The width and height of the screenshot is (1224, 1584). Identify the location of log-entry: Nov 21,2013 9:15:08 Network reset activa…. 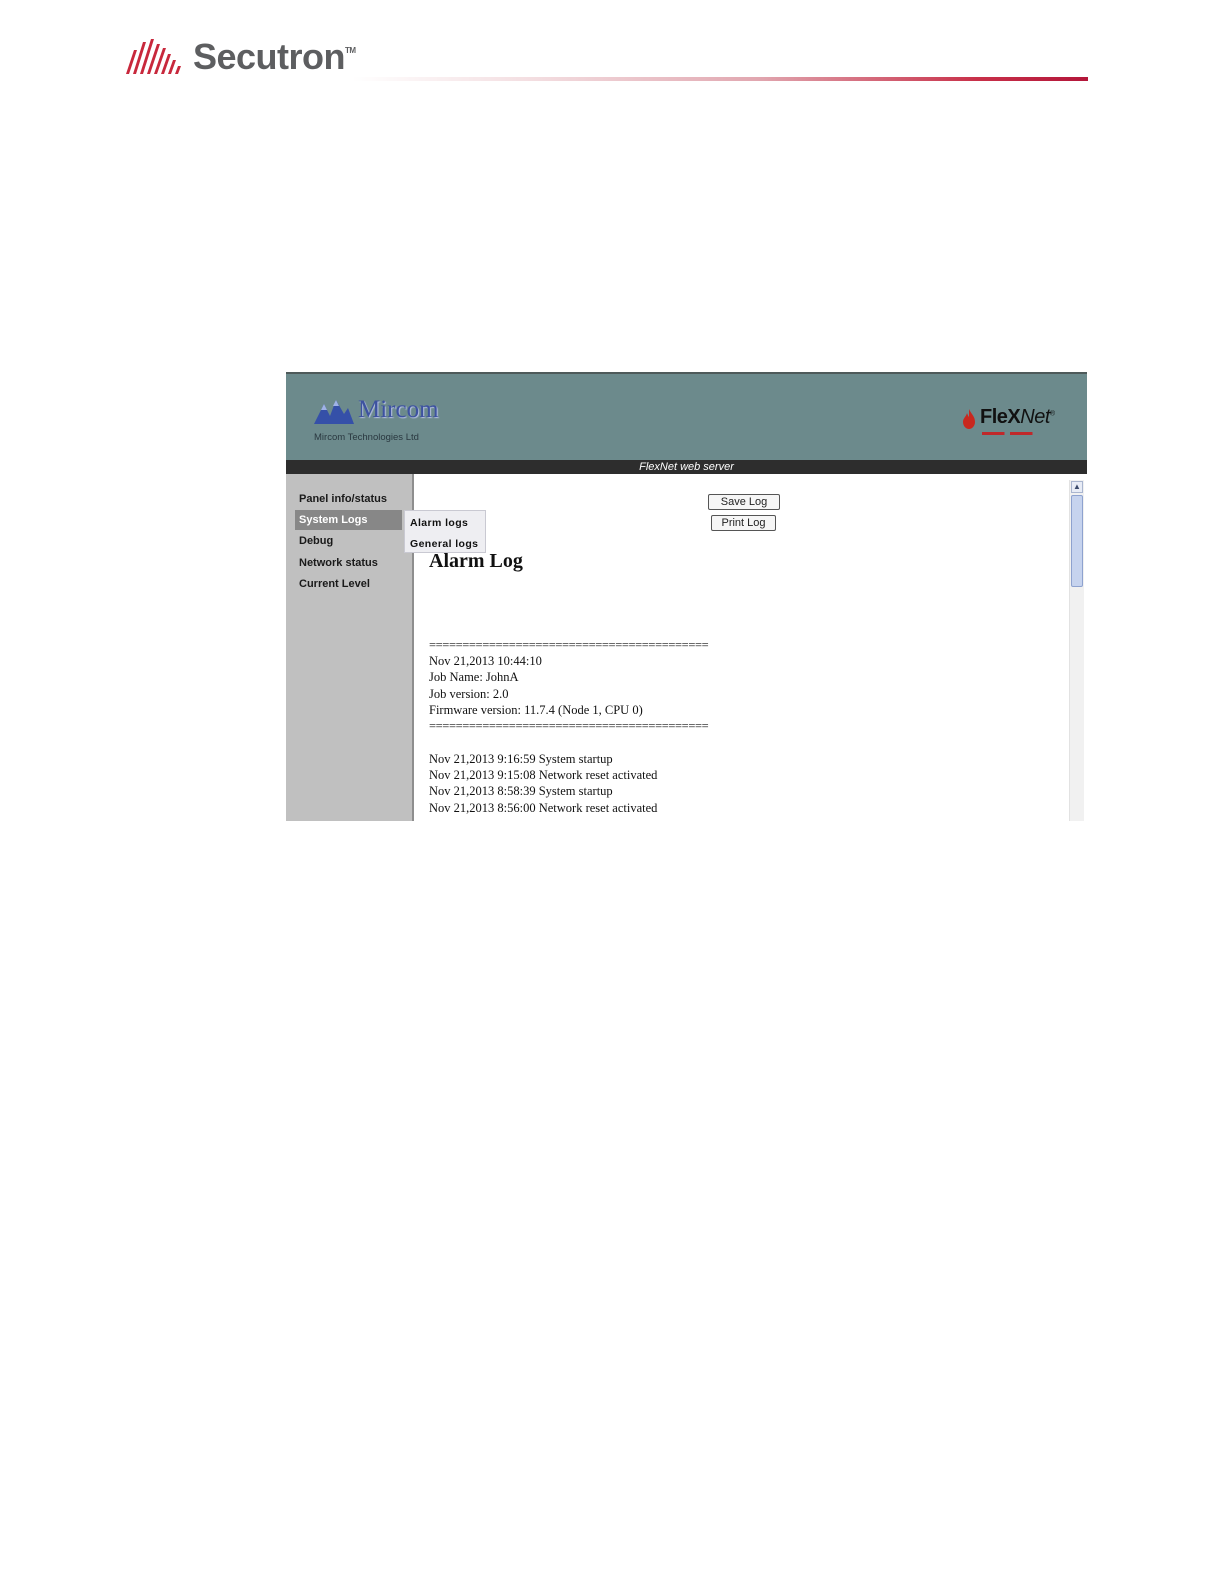
(543, 775).